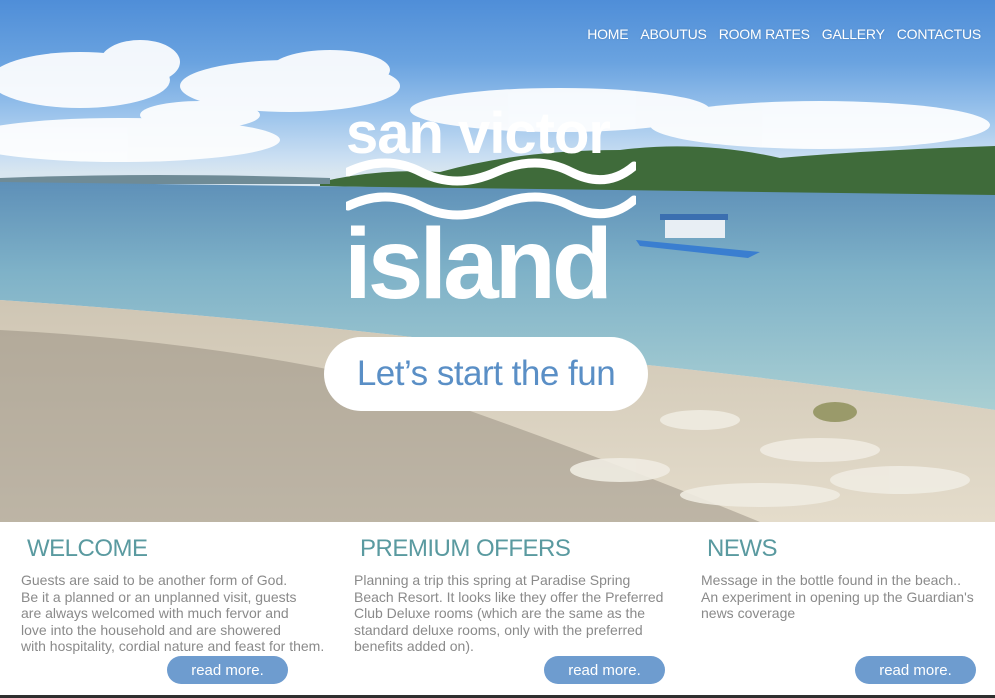 Image resolution: width=995 pixels, height=698 pixels. Describe the element at coordinates (939, 34) in the screenshot. I see `nav-contact-us: CONTACTUS` at that location.